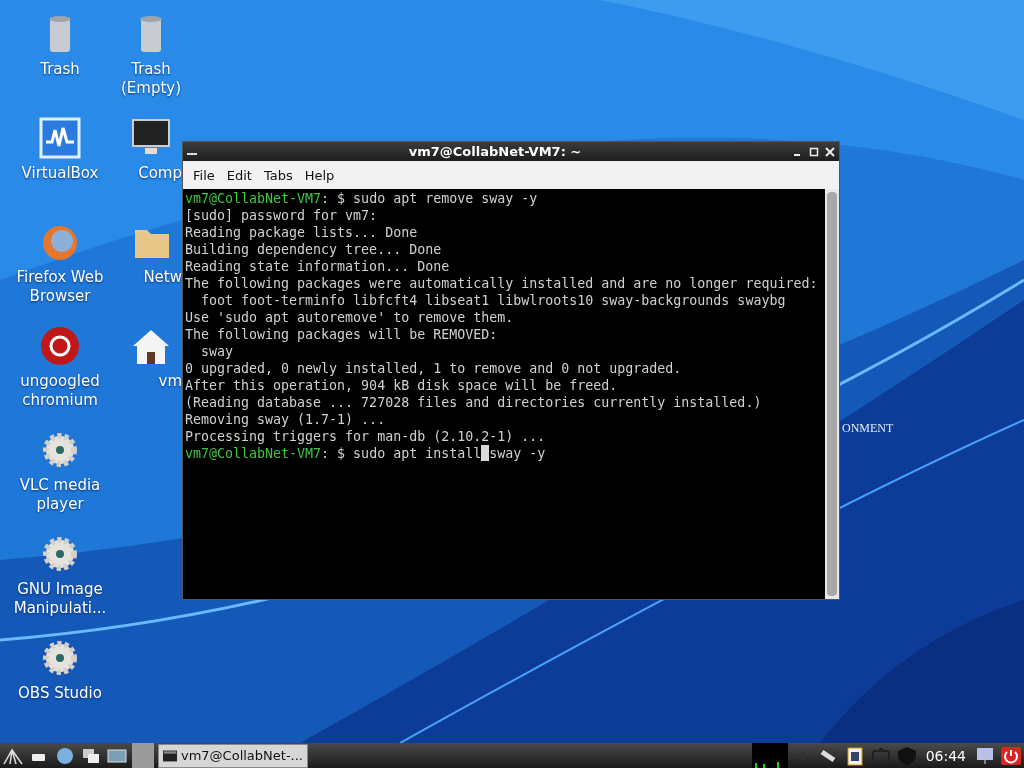  Describe the element at coordinates (60, 346) in the screenshot. I see `ring-icon` at that location.